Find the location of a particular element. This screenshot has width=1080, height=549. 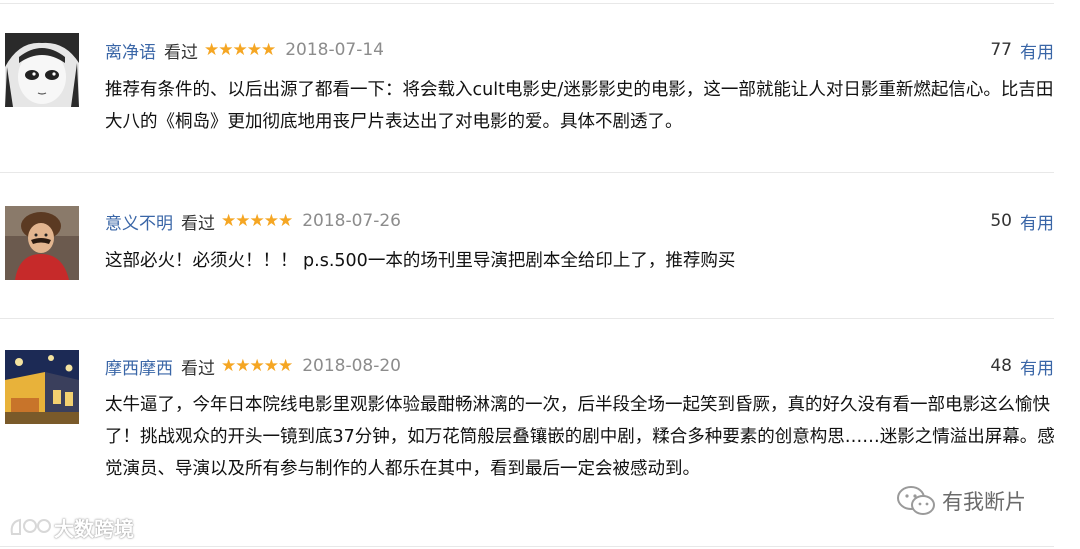

watermark-right: 有我断片 is located at coordinates (961, 501).